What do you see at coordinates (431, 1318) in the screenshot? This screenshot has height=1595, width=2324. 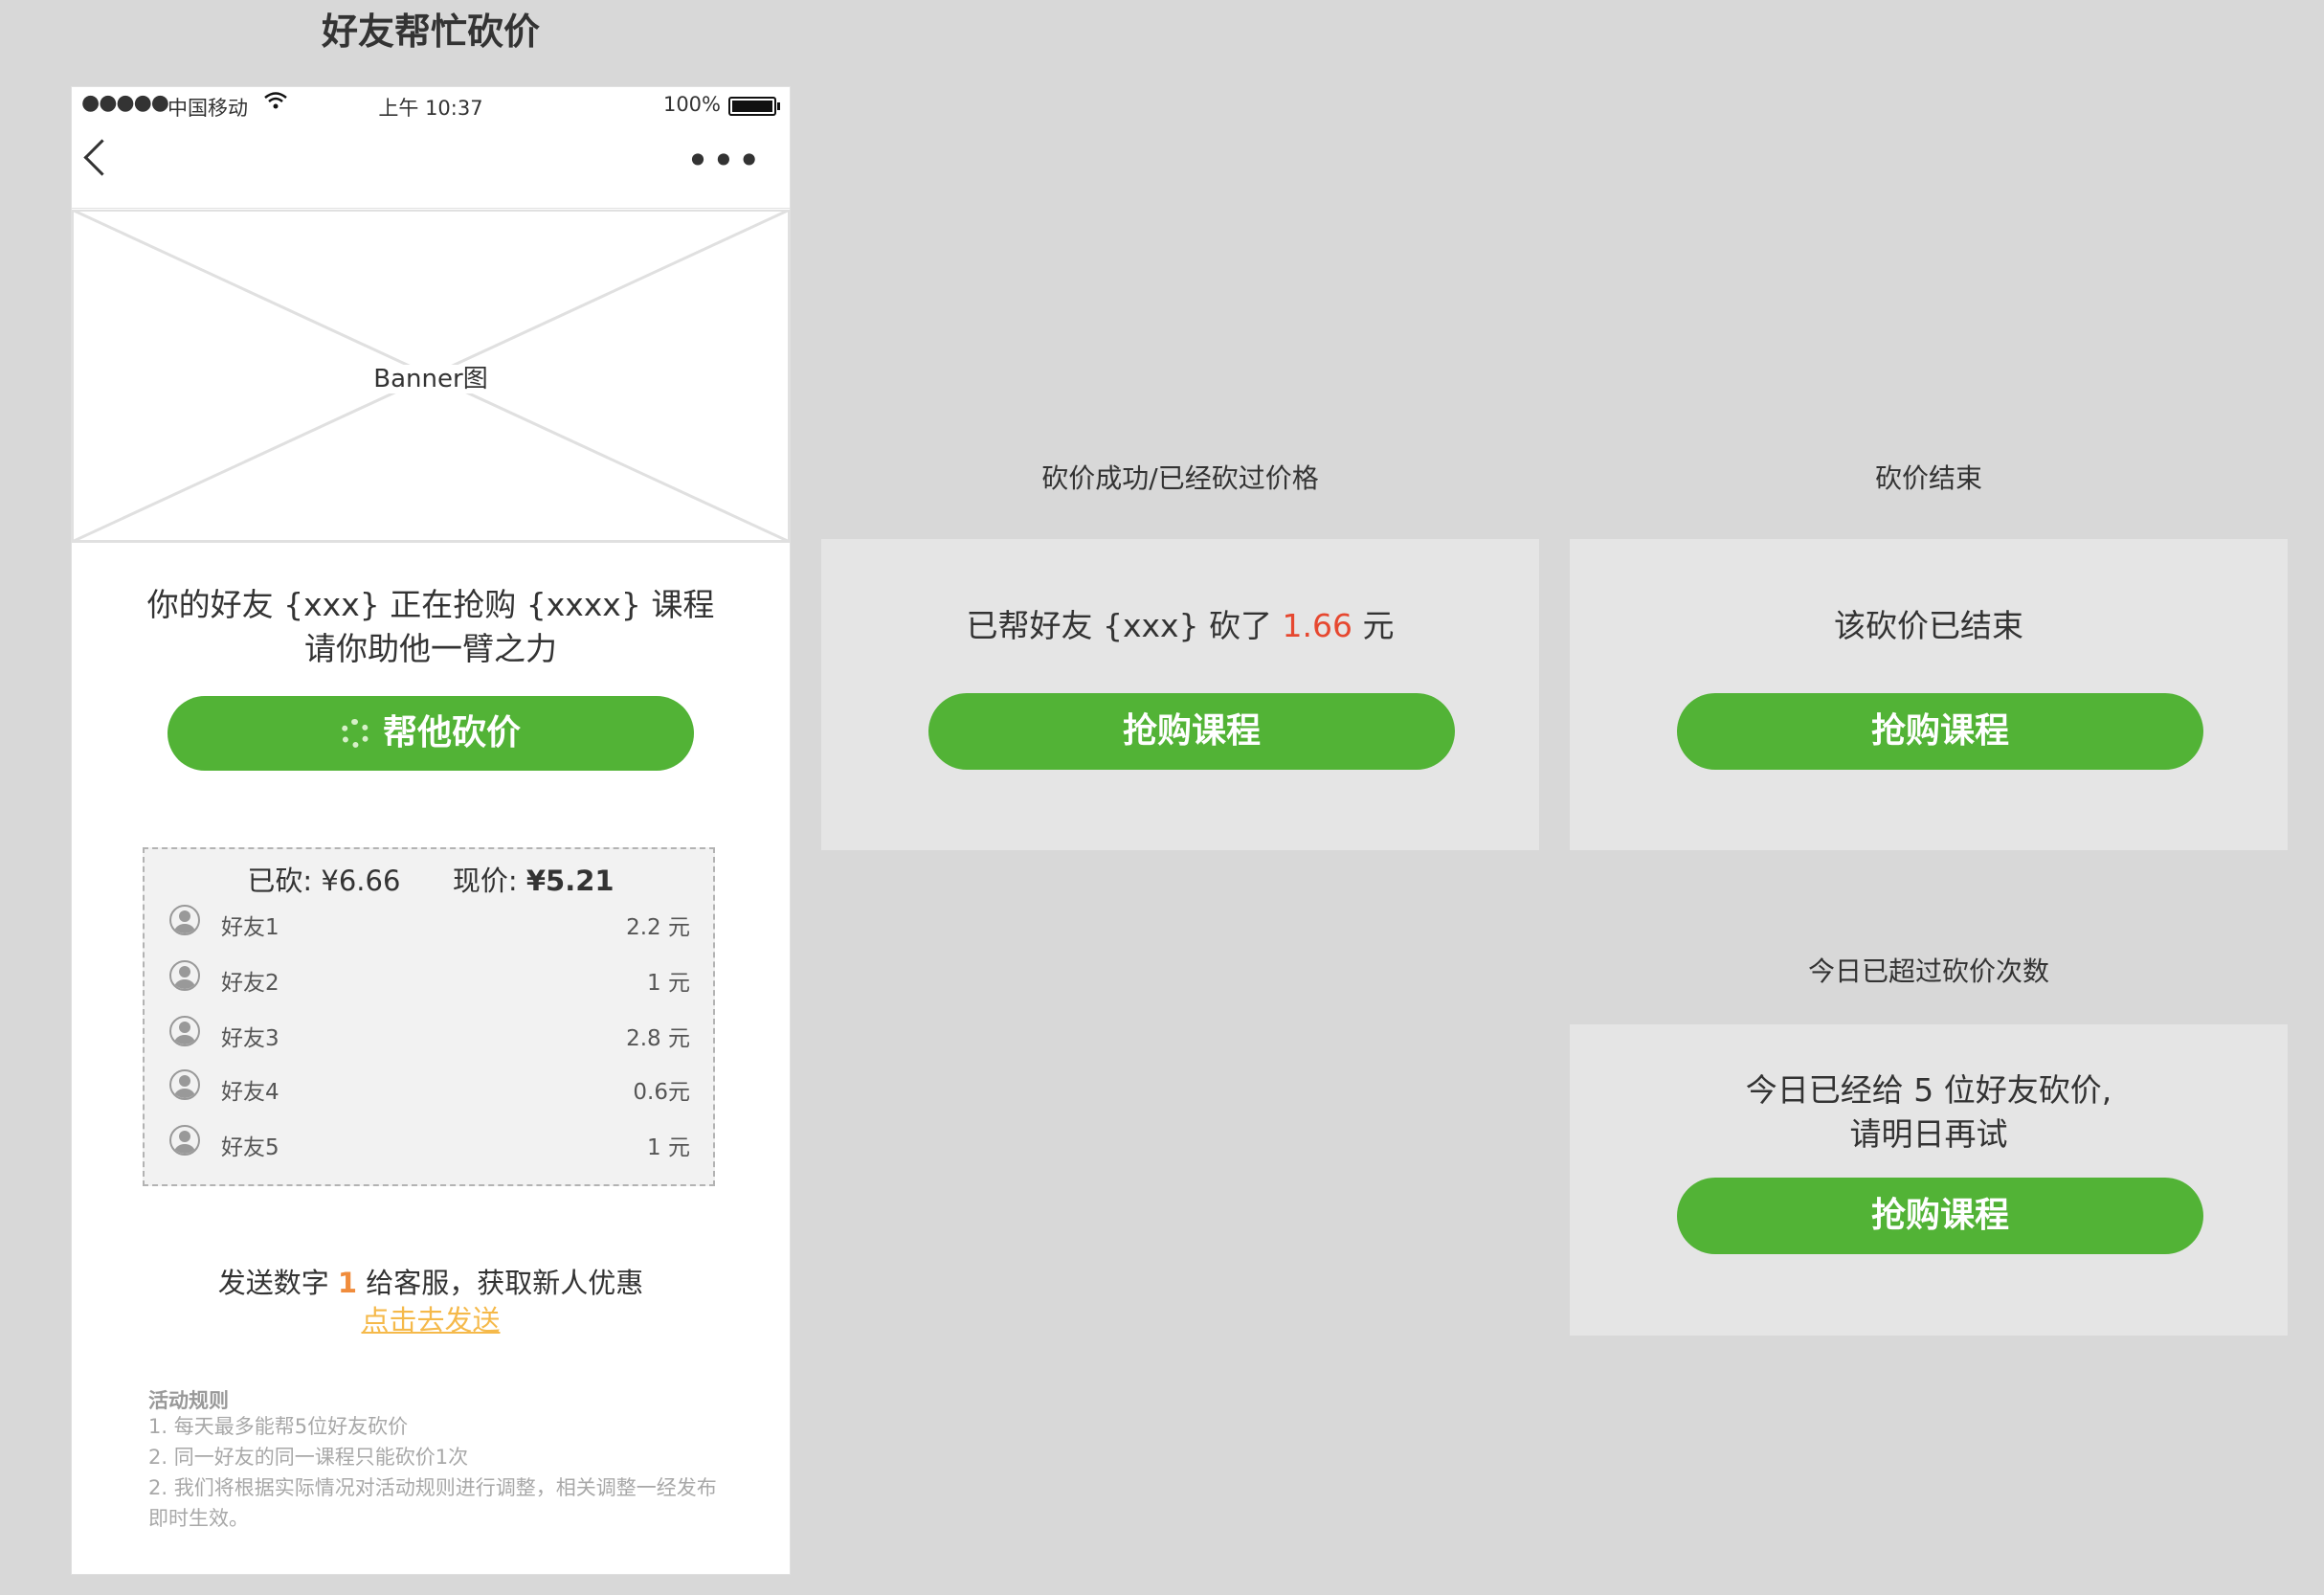 I see `send-link: 点击去发送` at bounding box center [431, 1318].